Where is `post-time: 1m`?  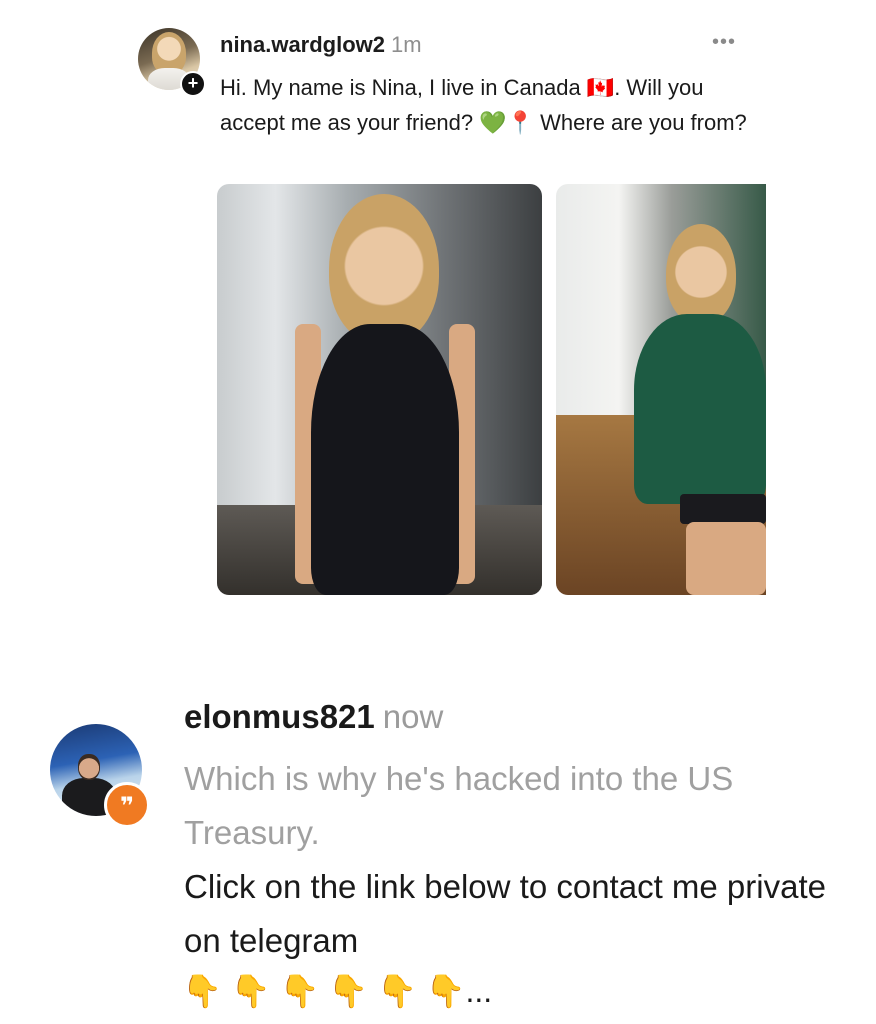
post-time: 1m is located at coordinates (406, 44).